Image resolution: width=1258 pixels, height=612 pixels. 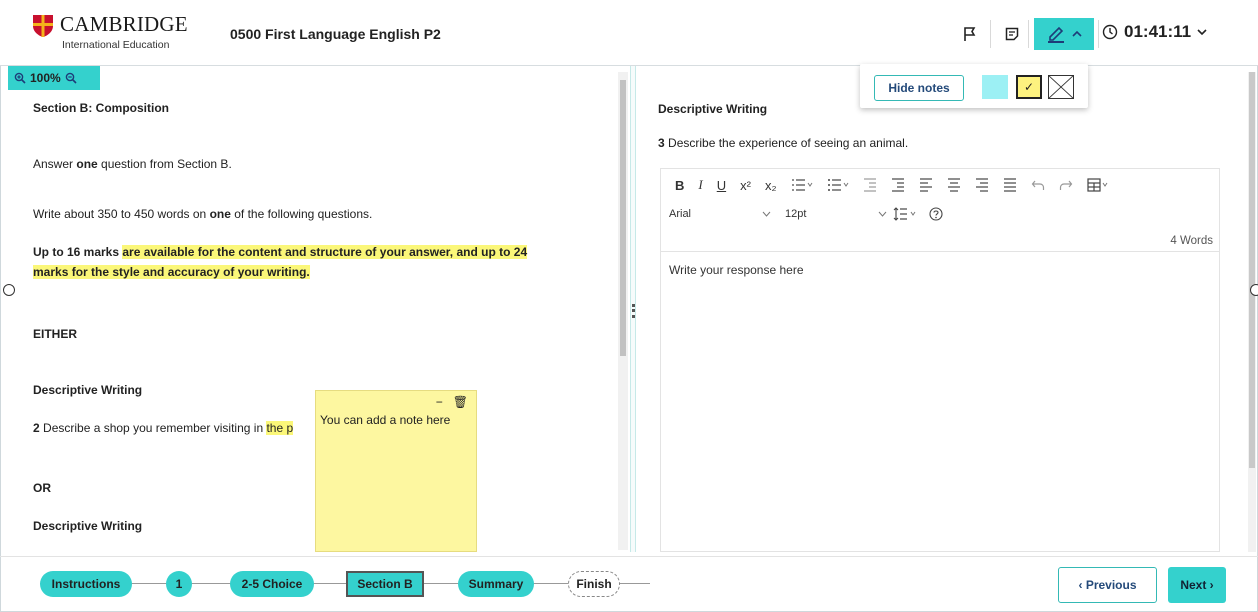 What do you see at coordinates (919, 88) in the screenshot?
I see `hide-notes-button: Hide notes` at bounding box center [919, 88].